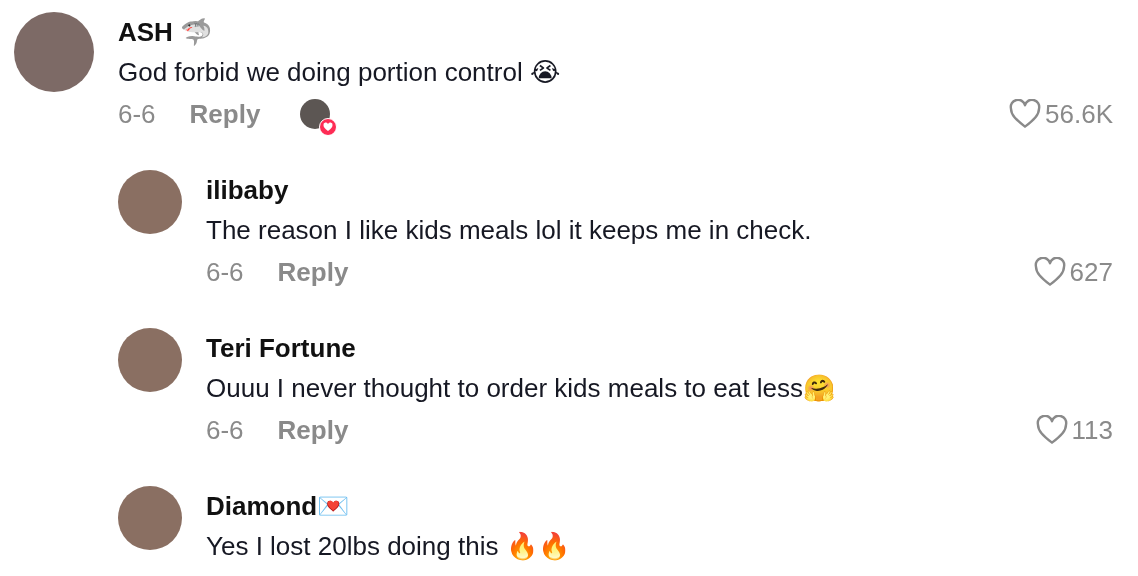 This screenshot has width=1138, height=576. I want to click on username: ilibaby, so click(659, 190).